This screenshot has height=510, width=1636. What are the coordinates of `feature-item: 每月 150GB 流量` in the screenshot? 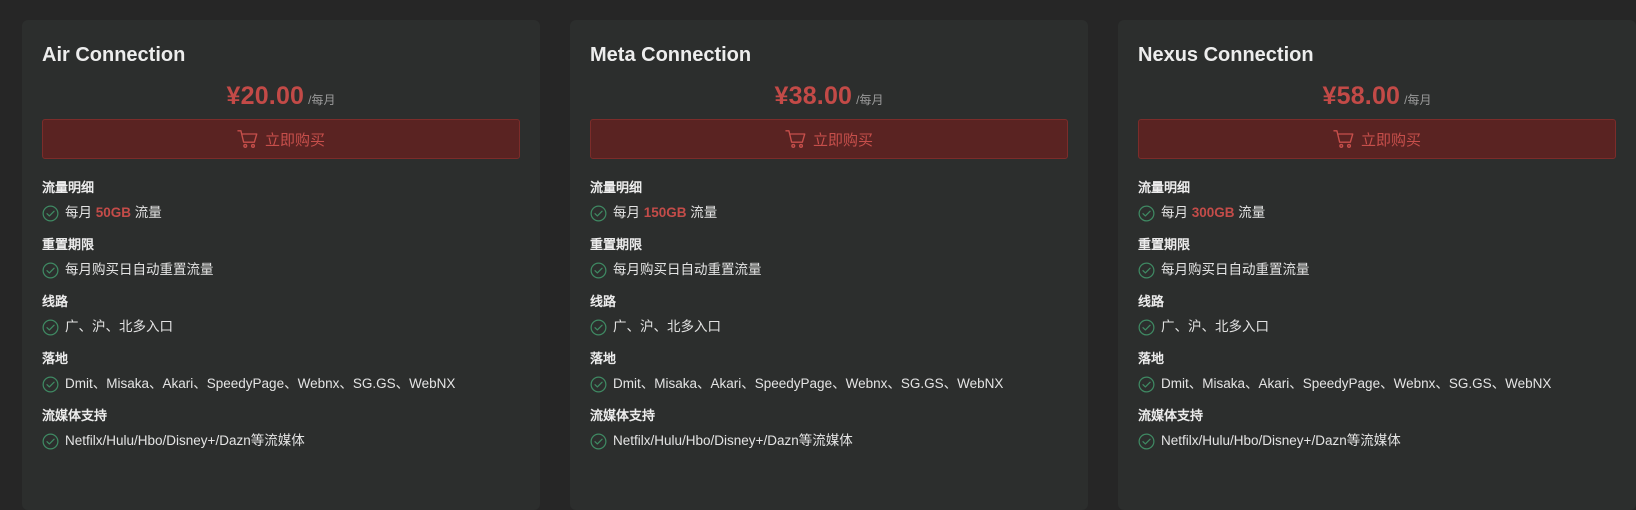 It's located at (829, 213).